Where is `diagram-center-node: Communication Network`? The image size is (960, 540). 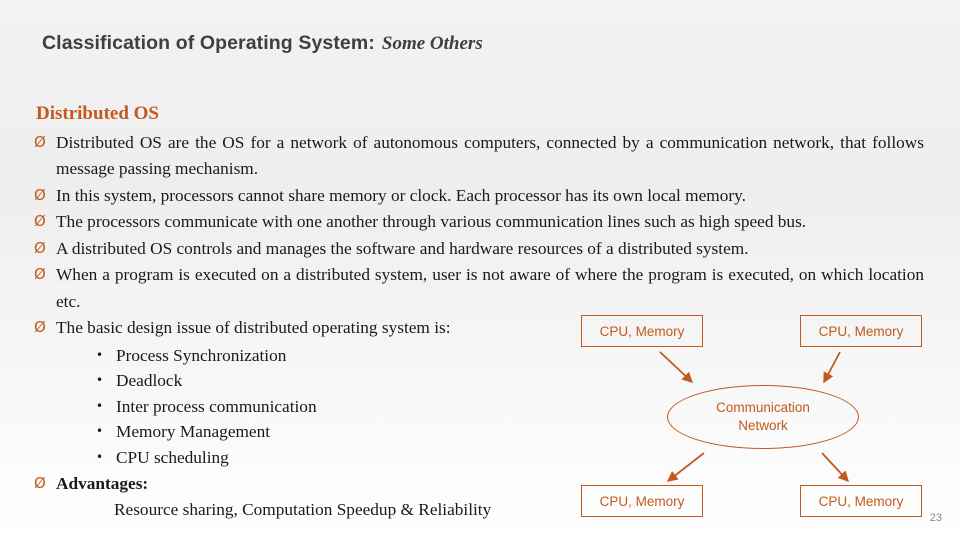 diagram-center-node: Communication Network is located at coordinates (763, 417).